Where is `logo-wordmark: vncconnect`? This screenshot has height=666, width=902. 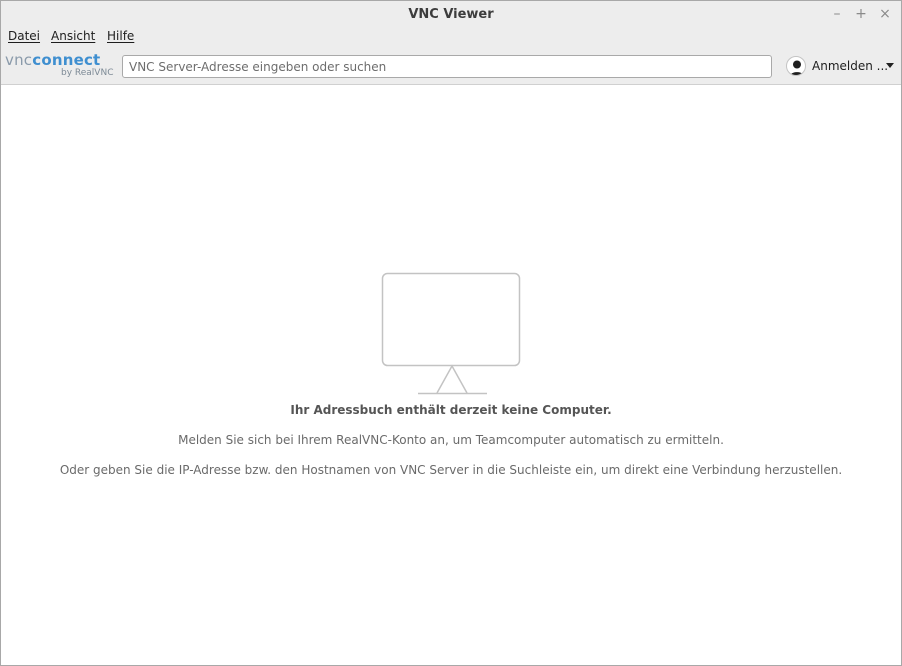
logo-wordmark: vncconnect is located at coordinates (52, 60).